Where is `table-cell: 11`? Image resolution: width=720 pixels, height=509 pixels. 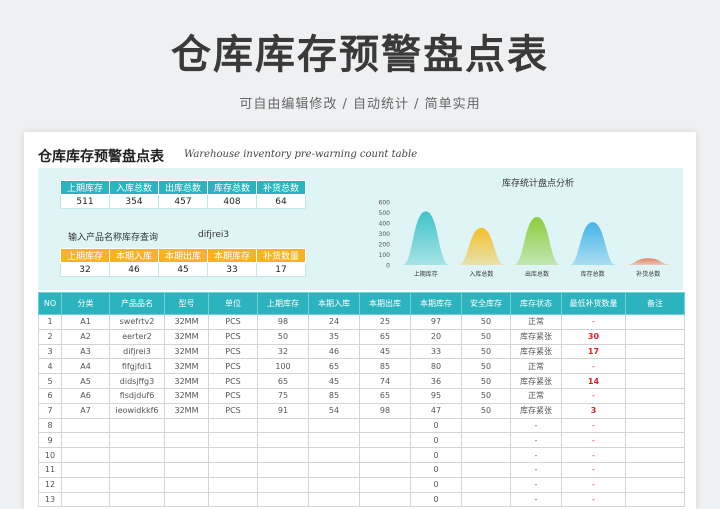
table-cell: 11 is located at coordinates (50, 469).